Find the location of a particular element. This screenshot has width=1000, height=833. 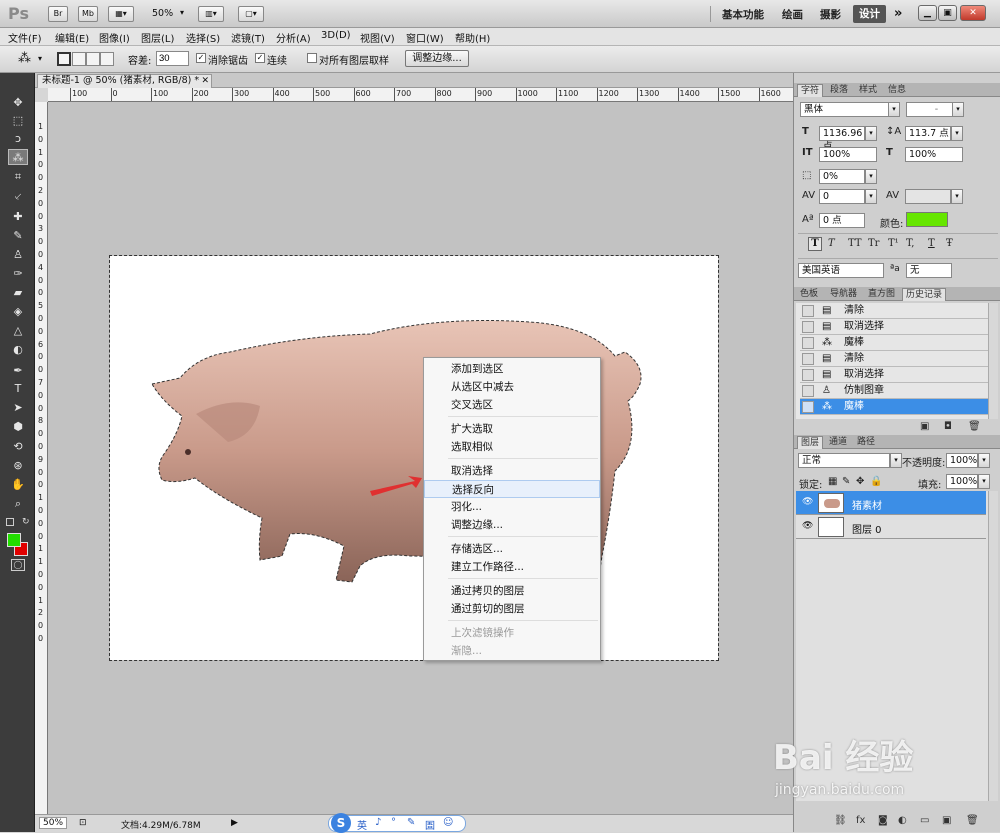

workspace-design: 设计 is located at coordinates (869, 14).